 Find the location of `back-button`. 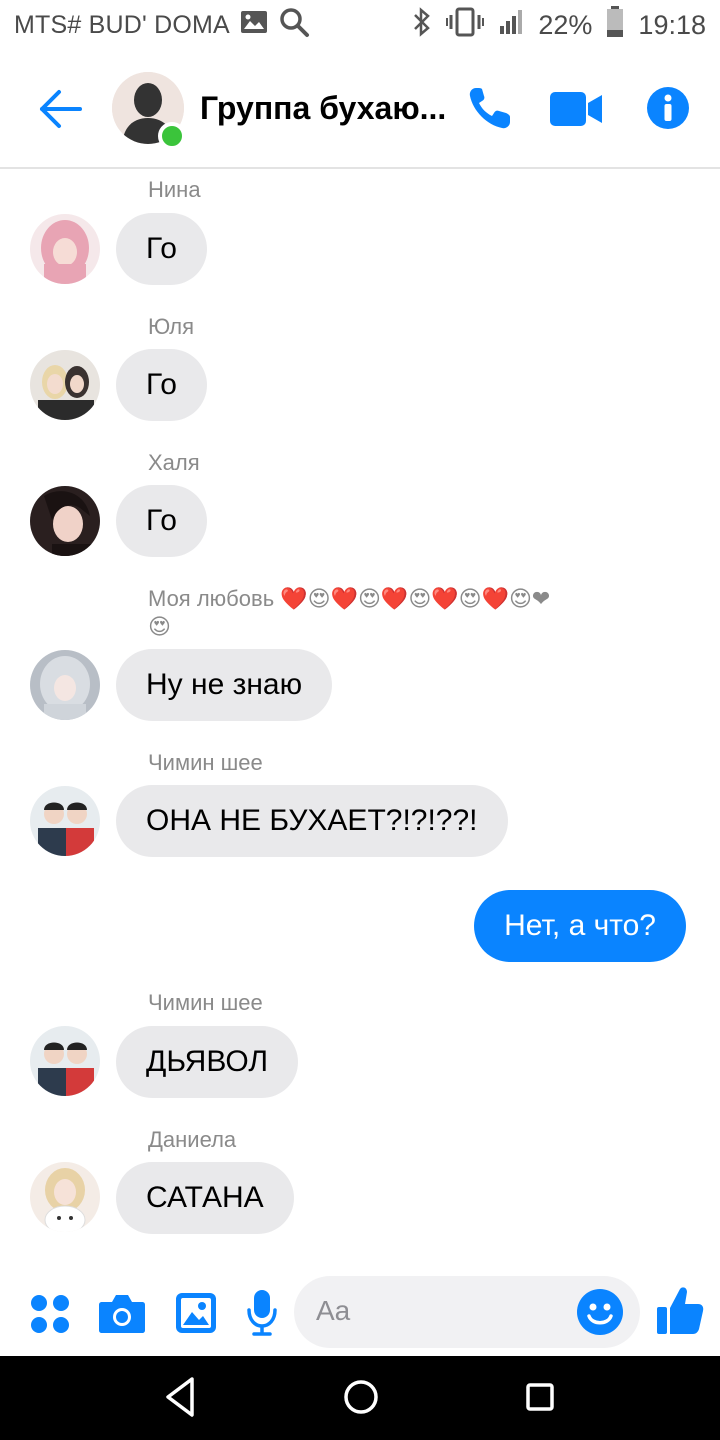

back-button is located at coordinates (61, 109).